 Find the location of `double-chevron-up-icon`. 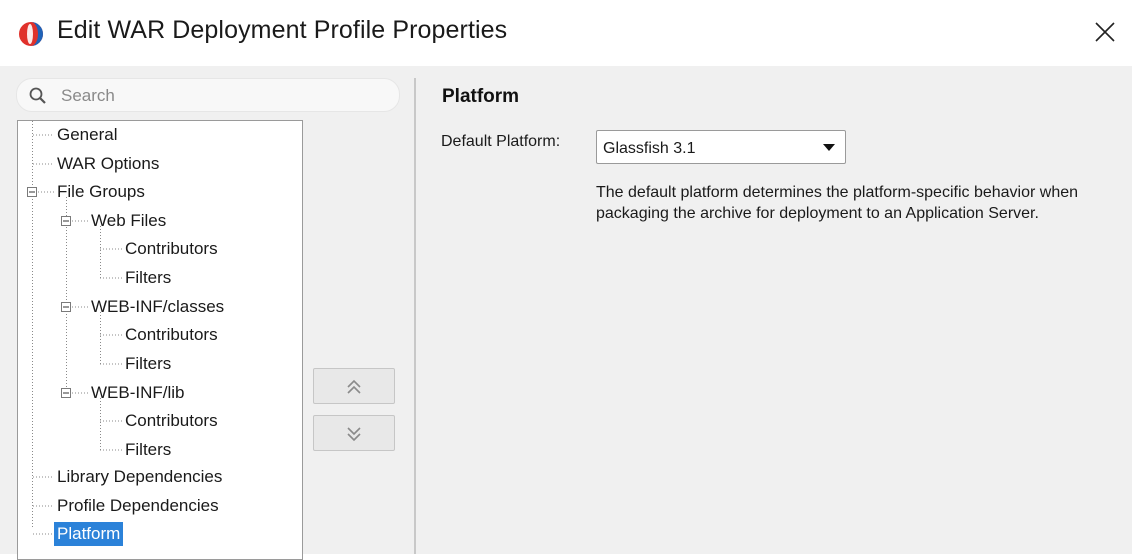

double-chevron-up-icon is located at coordinates (354, 386).